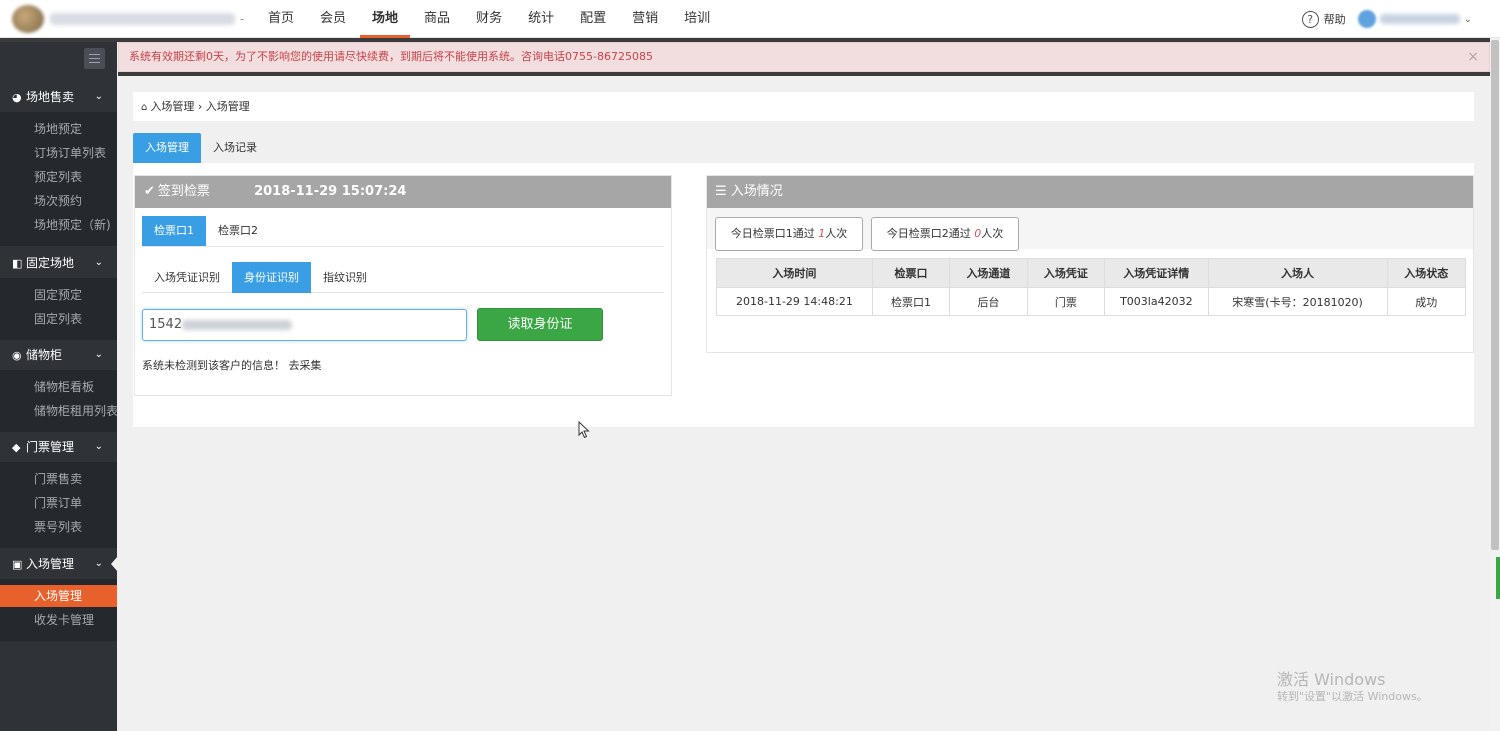 The width and height of the screenshot is (1500, 731). I want to click on sidebar-item-2-0: 储物柜看板, so click(58, 387).